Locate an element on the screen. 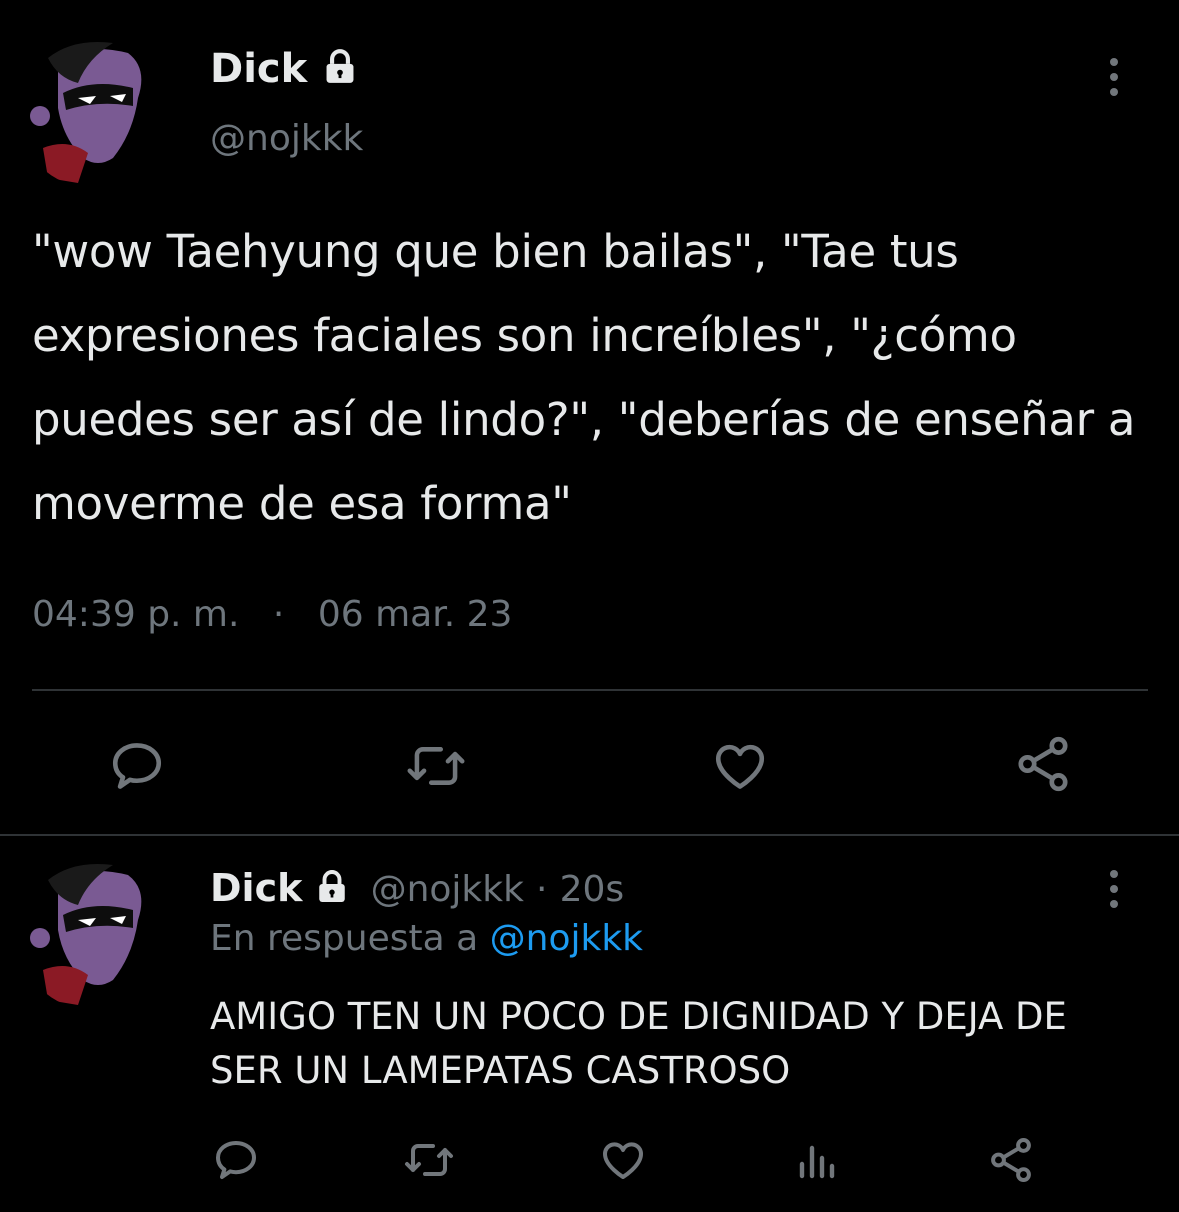 The image size is (1179, 1212). timestamp-row: 04:39 p. m. · 06 mar. 23 is located at coordinates (272, 615).